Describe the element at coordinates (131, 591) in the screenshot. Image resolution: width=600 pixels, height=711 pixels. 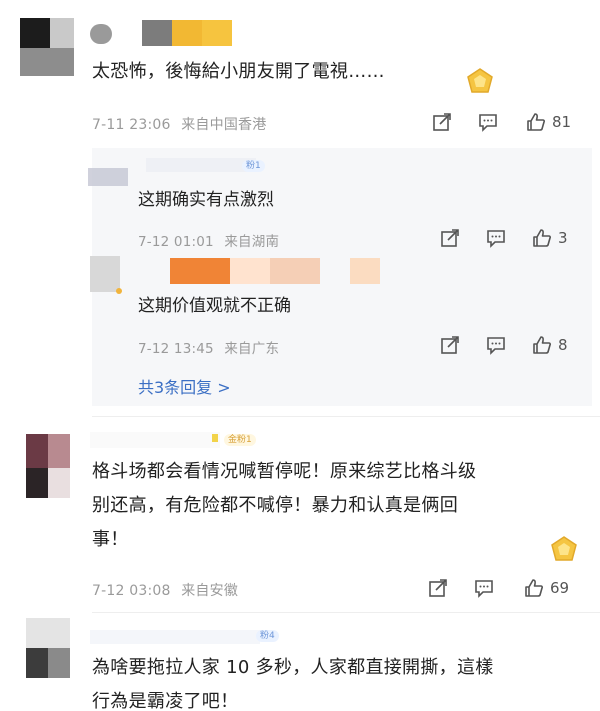
I see `timestamp: 7-12 03:08` at that location.